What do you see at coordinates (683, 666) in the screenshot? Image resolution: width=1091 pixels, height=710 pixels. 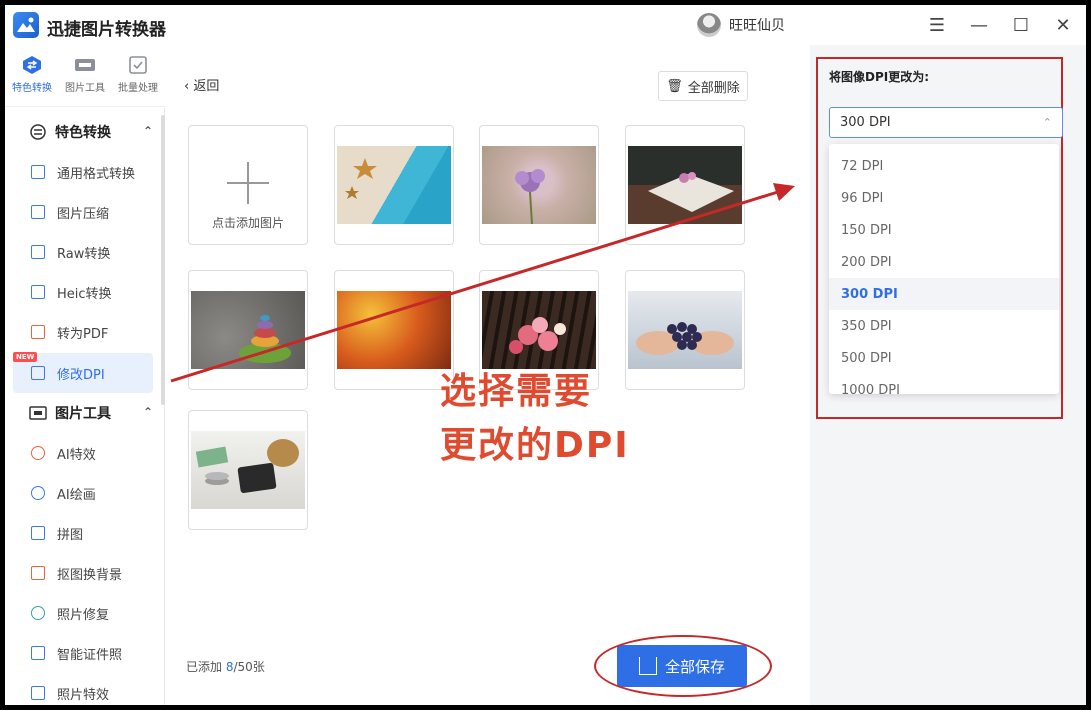 I see `save-highlight-ring` at bounding box center [683, 666].